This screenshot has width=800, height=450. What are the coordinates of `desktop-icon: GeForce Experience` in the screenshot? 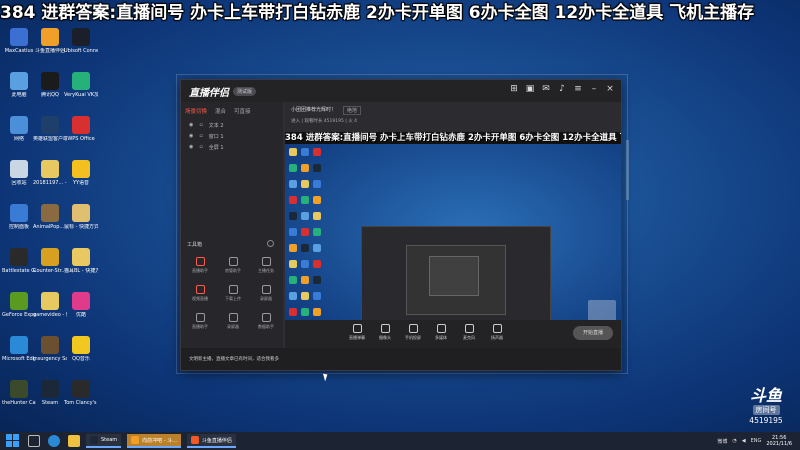 It's located at (19, 312).